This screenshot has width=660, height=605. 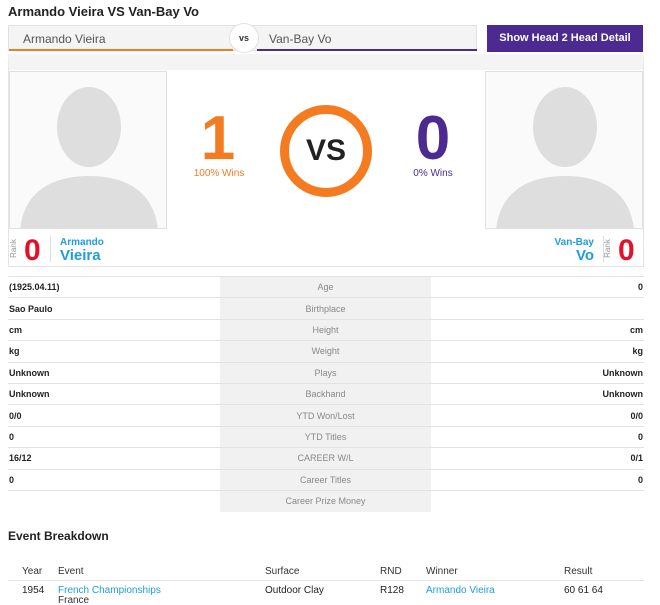 What do you see at coordinates (392, 590) in the screenshot?
I see `event-round: R128` at bounding box center [392, 590].